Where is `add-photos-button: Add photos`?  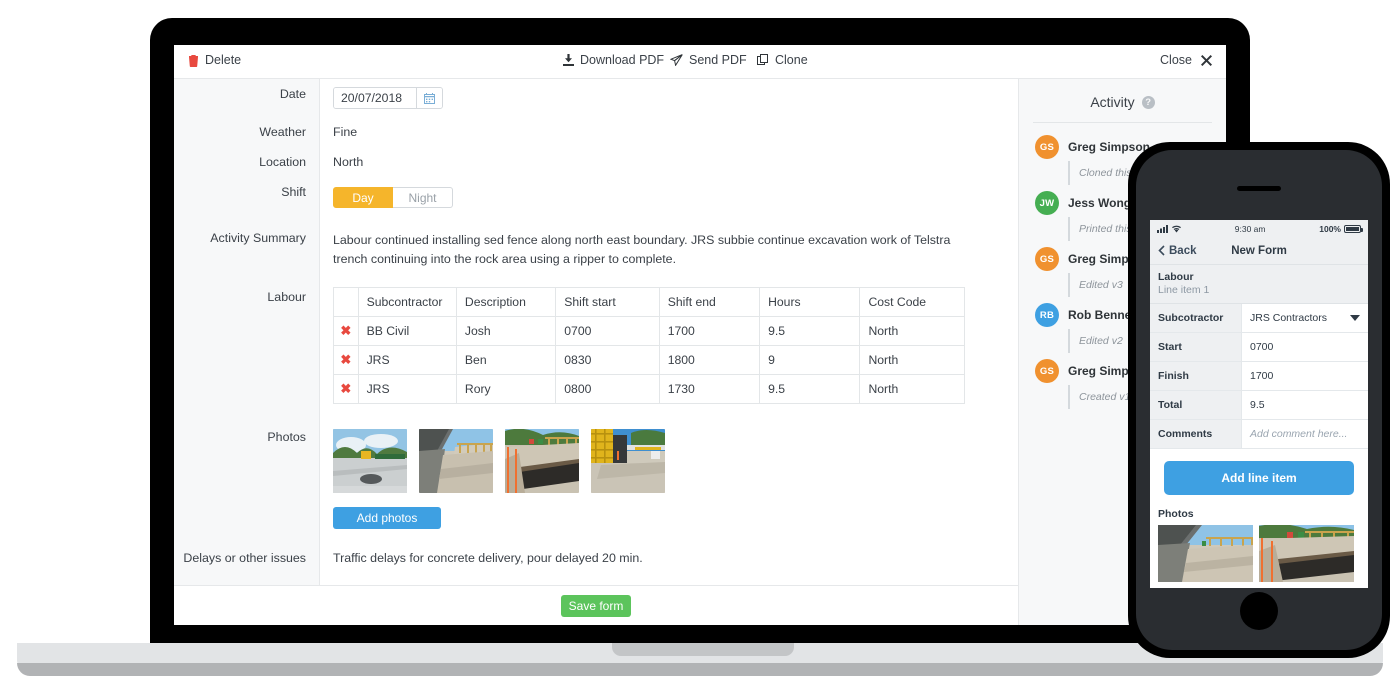 add-photos-button: Add photos is located at coordinates (387, 518).